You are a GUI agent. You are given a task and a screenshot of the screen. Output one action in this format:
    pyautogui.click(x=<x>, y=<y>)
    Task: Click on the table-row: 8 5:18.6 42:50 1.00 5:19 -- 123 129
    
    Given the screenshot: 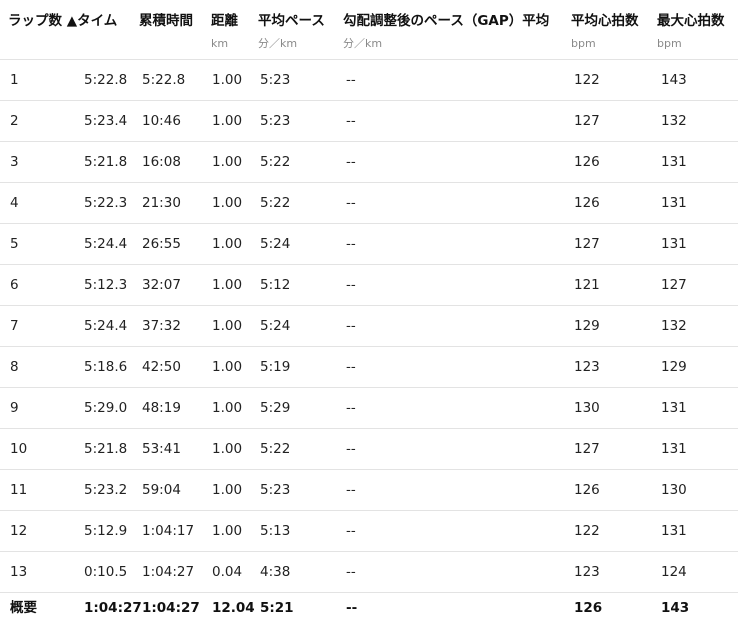 What is the action you would take?
    pyautogui.click(x=369, y=367)
    